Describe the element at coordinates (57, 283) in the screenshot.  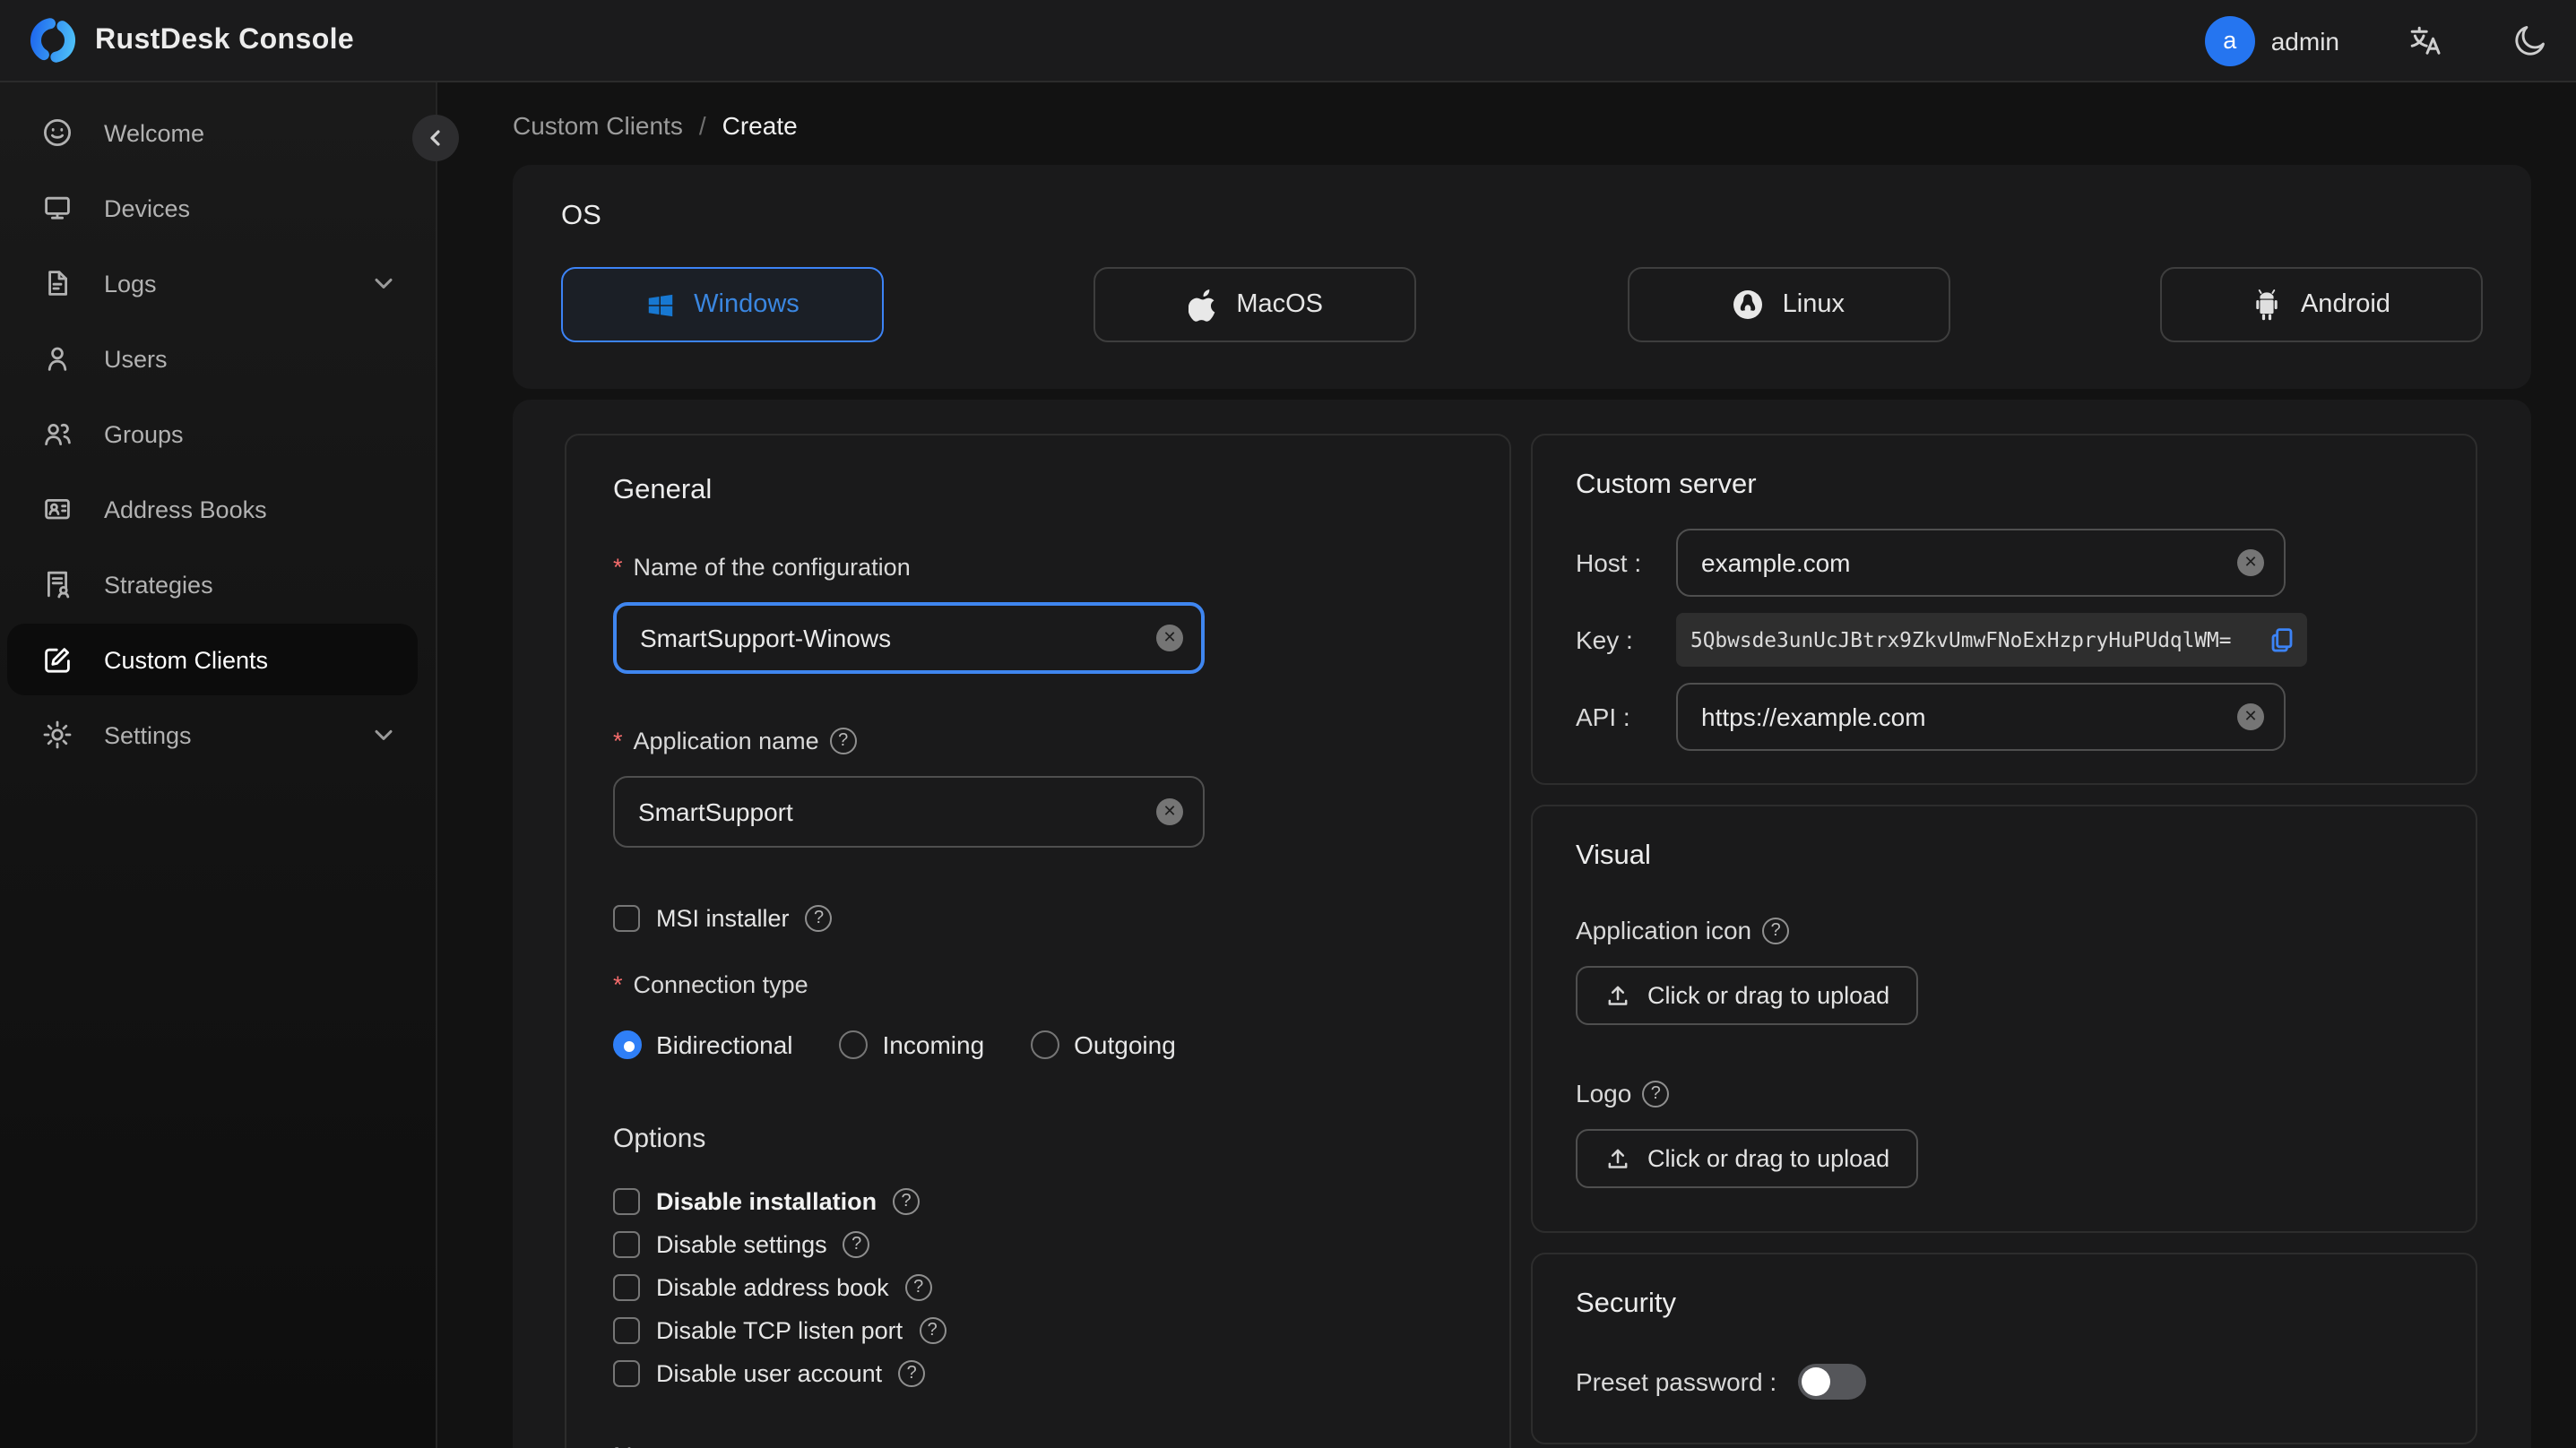
I see `document-icon` at that location.